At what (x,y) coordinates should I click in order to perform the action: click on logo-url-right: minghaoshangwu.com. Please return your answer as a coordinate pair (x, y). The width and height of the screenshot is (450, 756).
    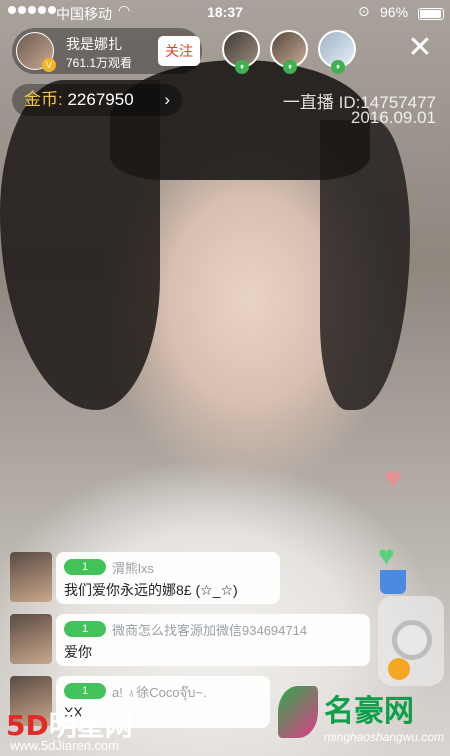
    Looking at the image, I should click on (384, 737).